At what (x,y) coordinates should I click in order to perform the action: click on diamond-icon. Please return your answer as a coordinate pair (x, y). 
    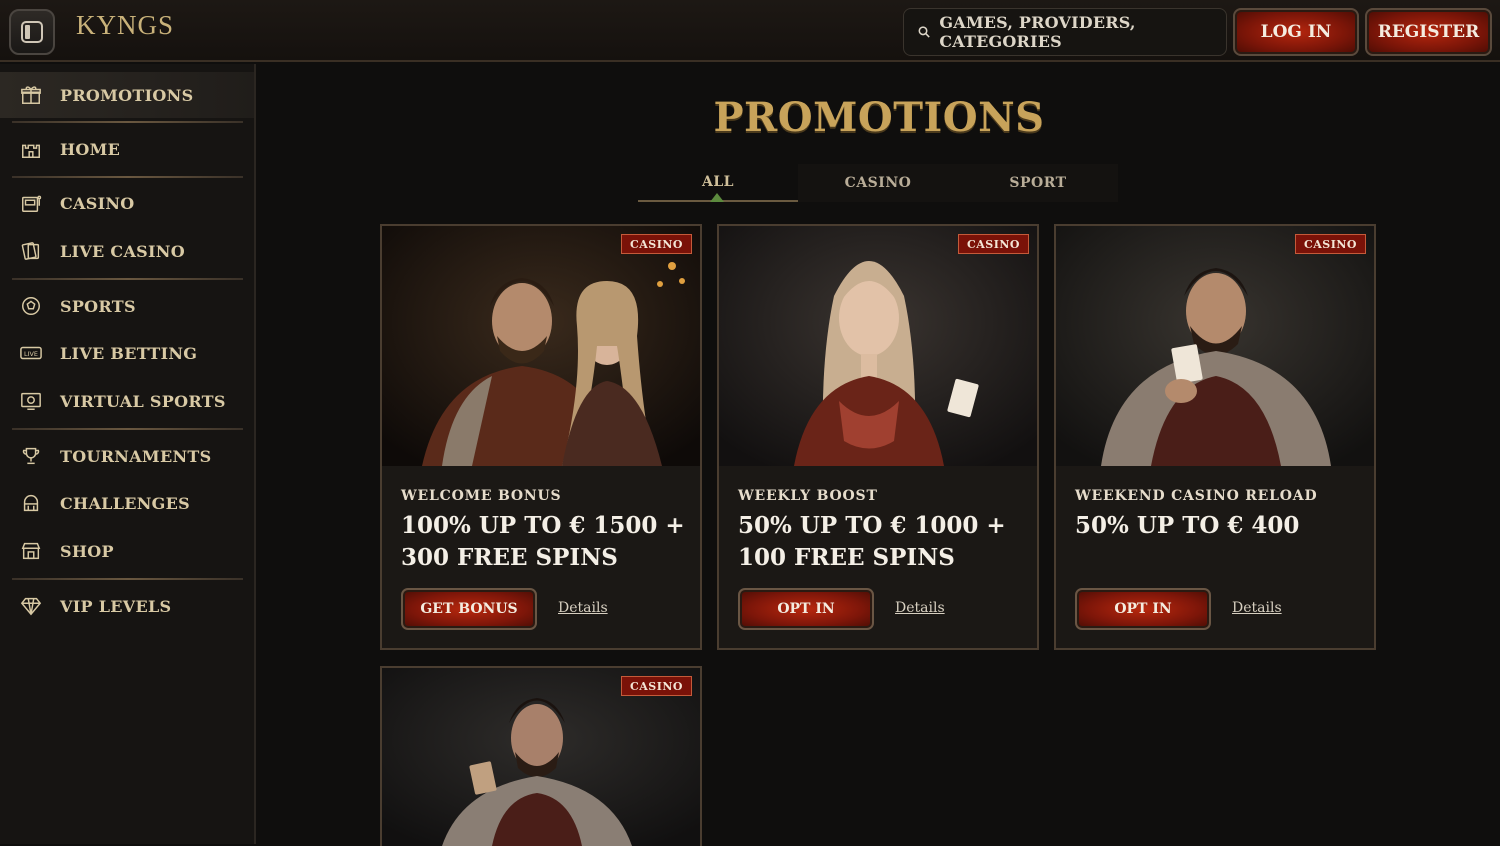
    Looking at the image, I should click on (31, 606).